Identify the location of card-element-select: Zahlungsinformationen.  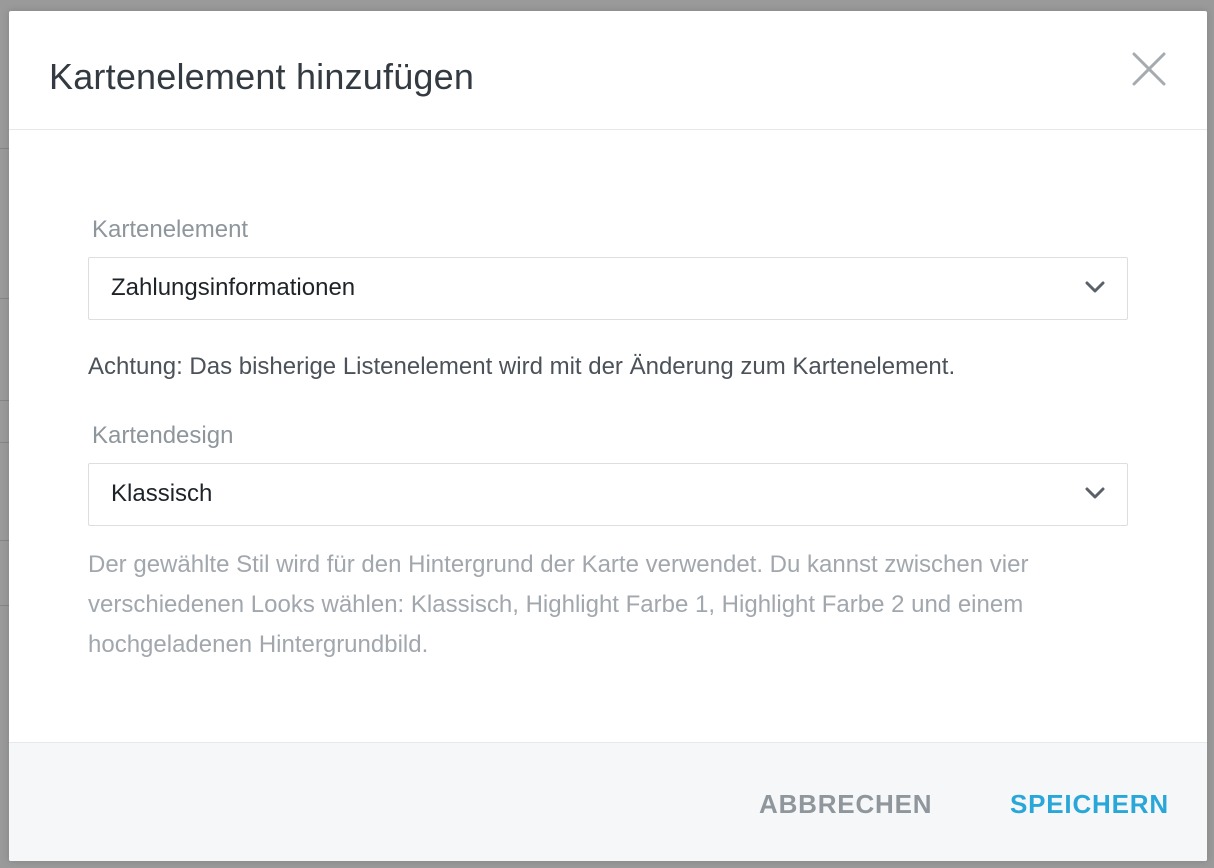
(608, 288).